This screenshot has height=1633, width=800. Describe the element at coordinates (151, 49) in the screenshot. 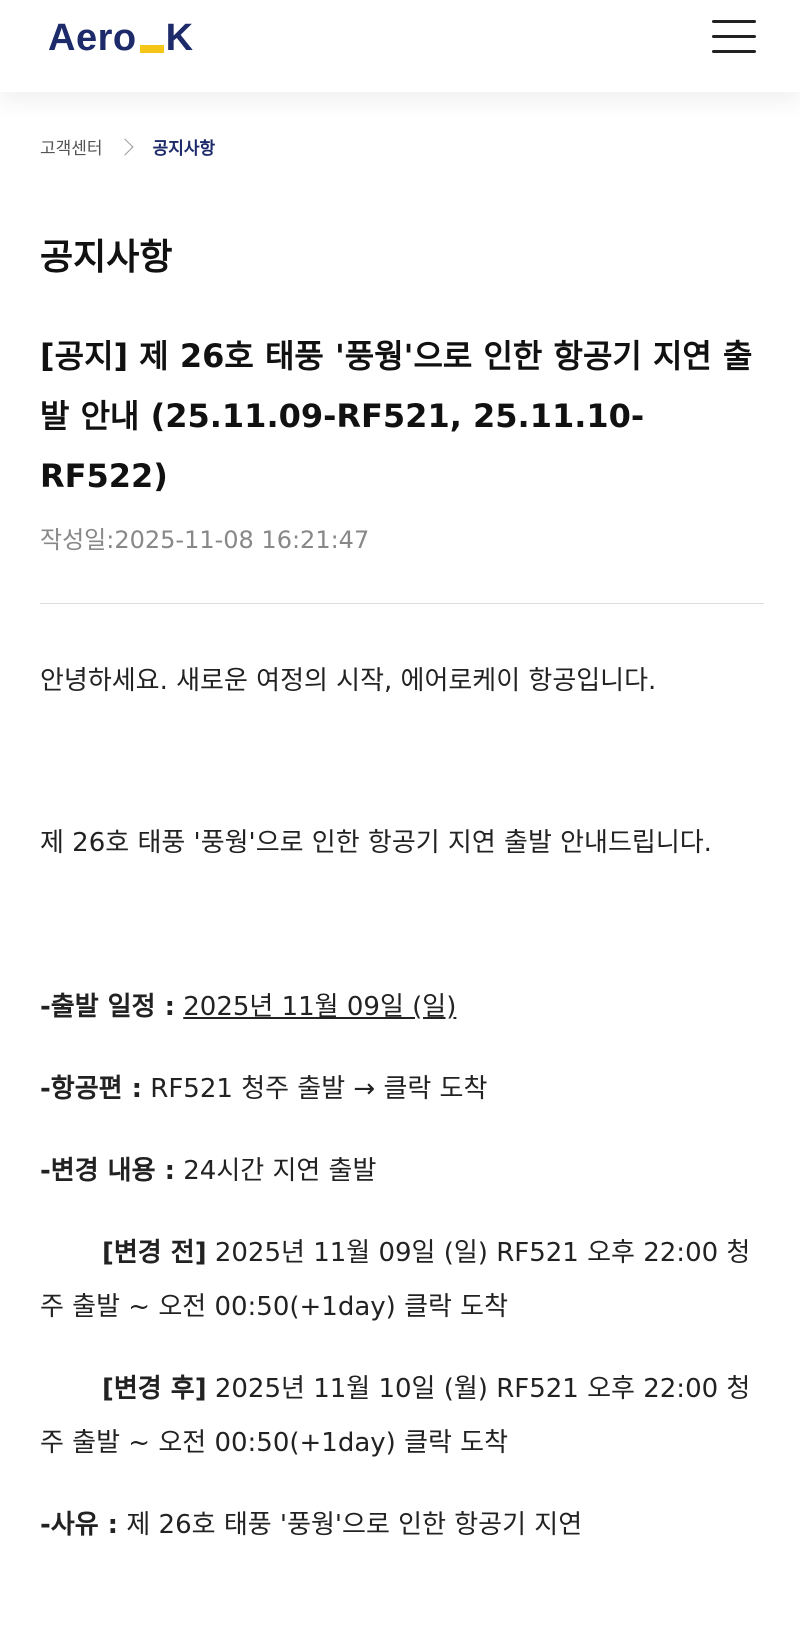

I see `logo-yellow-bar` at that location.